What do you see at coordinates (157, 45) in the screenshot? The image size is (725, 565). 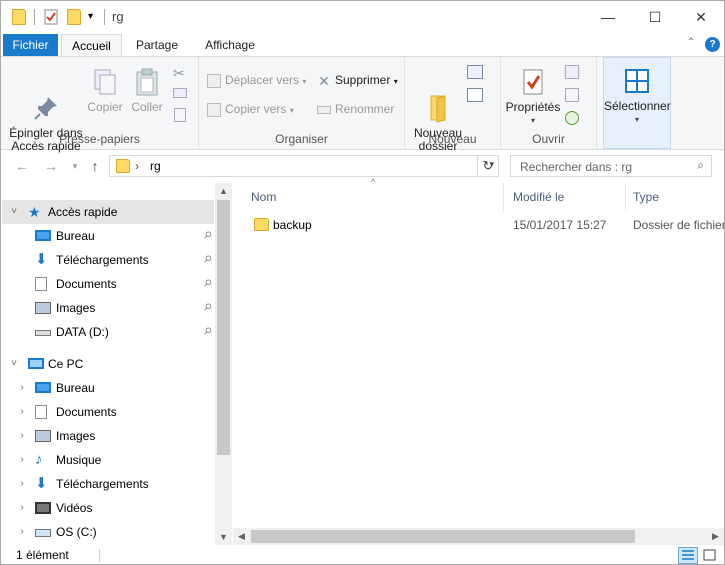 I see `tab-share: Partage` at bounding box center [157, 45].